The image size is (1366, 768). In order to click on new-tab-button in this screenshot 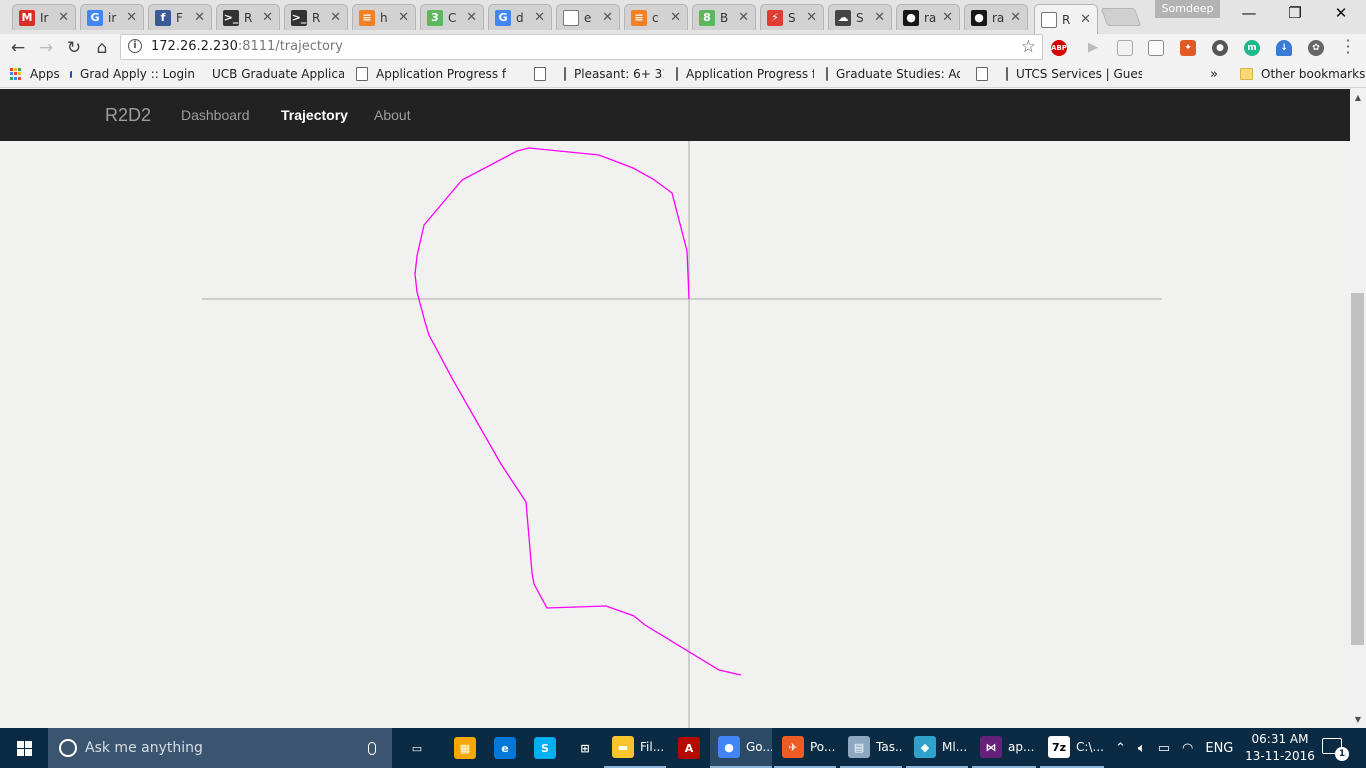, I will do `click(1121, 17)`.